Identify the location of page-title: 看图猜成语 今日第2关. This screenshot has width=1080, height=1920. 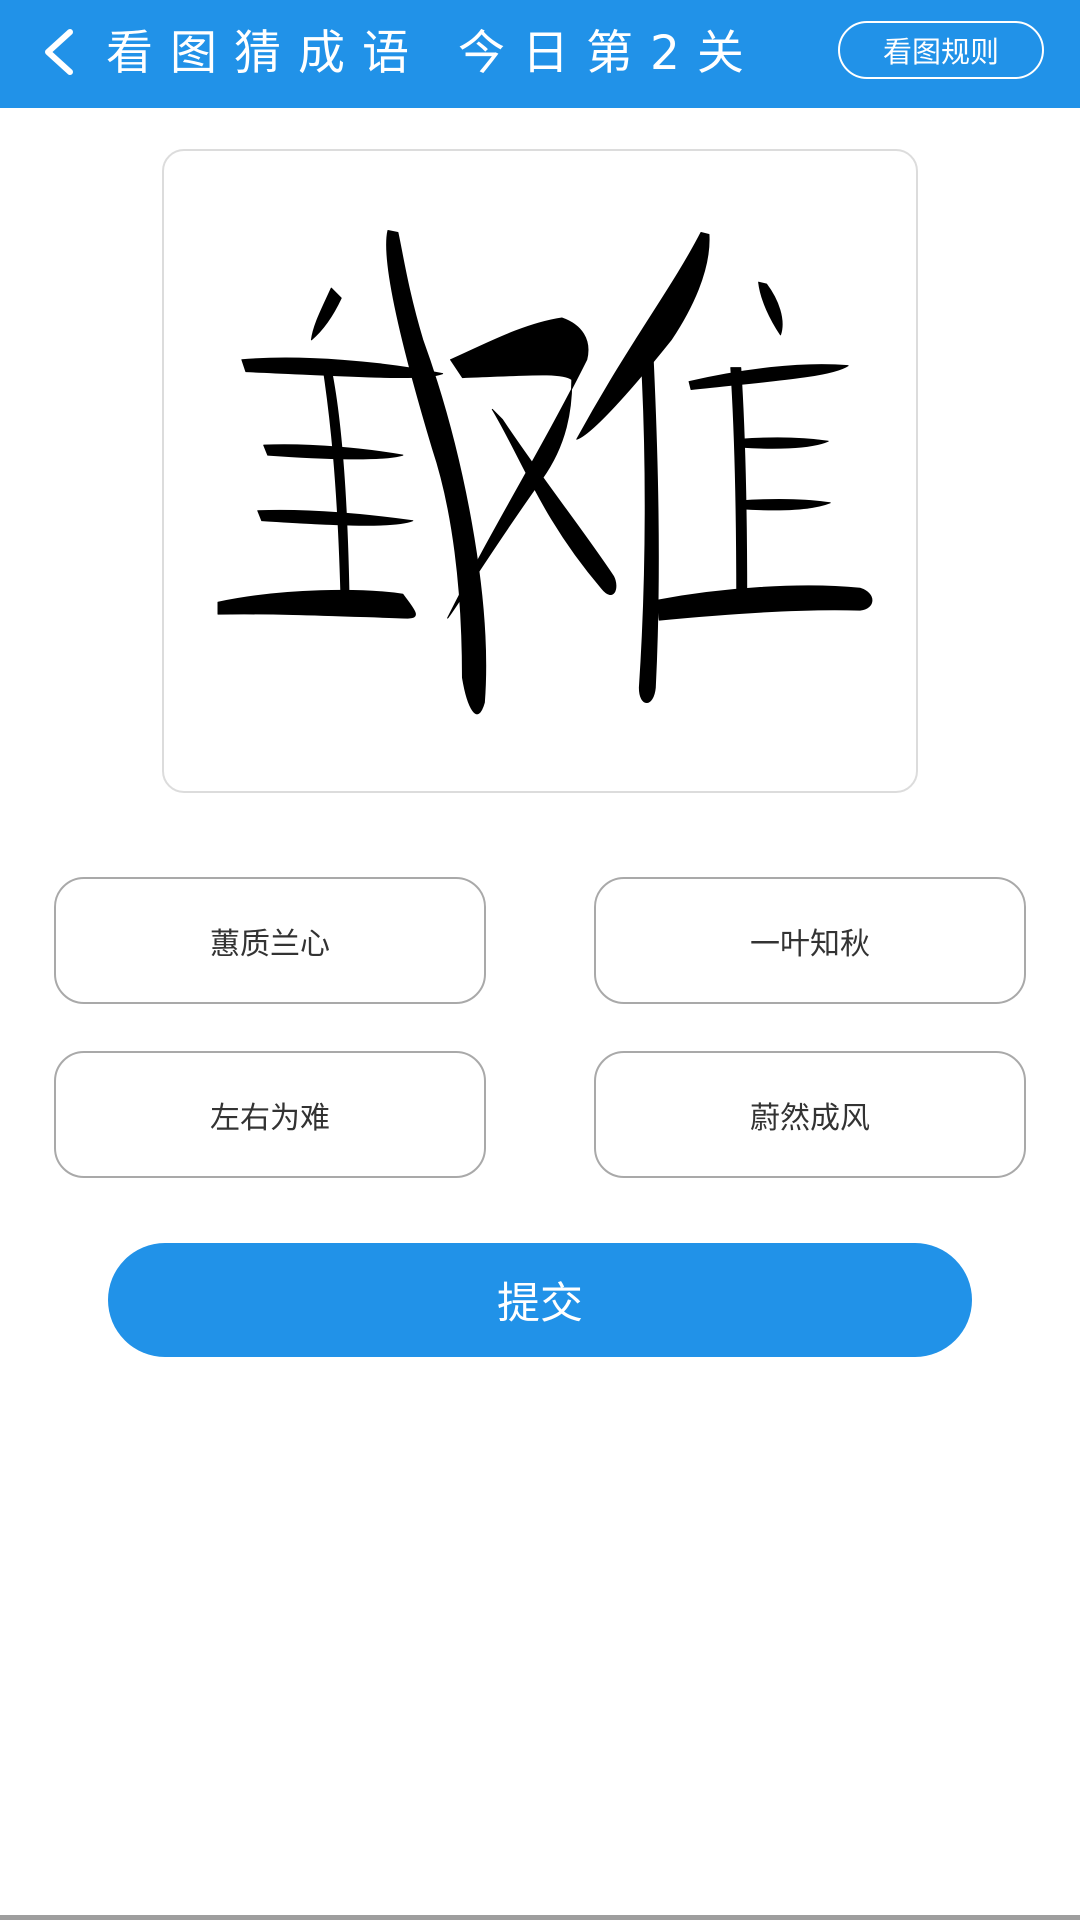
(433, 53).